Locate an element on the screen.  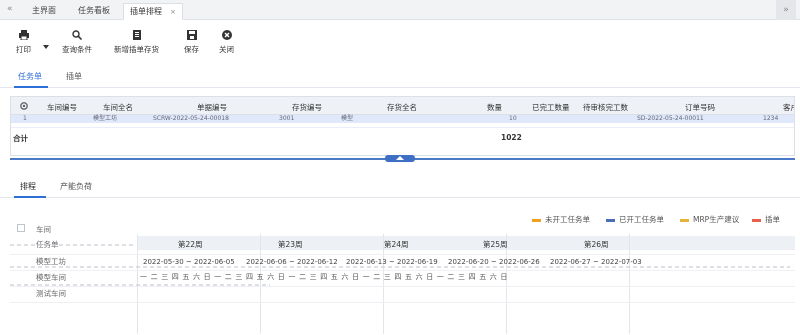
add-insert-button: 新增插单存货 is located at coordinates (136, 42).